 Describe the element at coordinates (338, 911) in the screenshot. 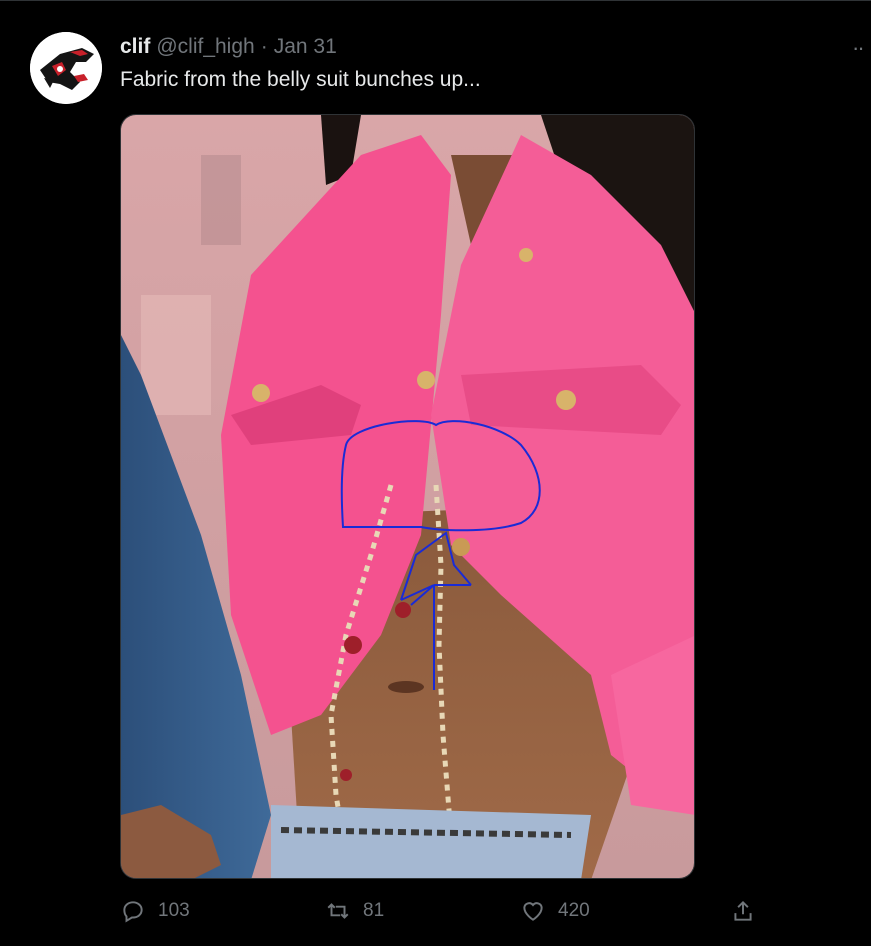

I see `retweet-icon` at that location.